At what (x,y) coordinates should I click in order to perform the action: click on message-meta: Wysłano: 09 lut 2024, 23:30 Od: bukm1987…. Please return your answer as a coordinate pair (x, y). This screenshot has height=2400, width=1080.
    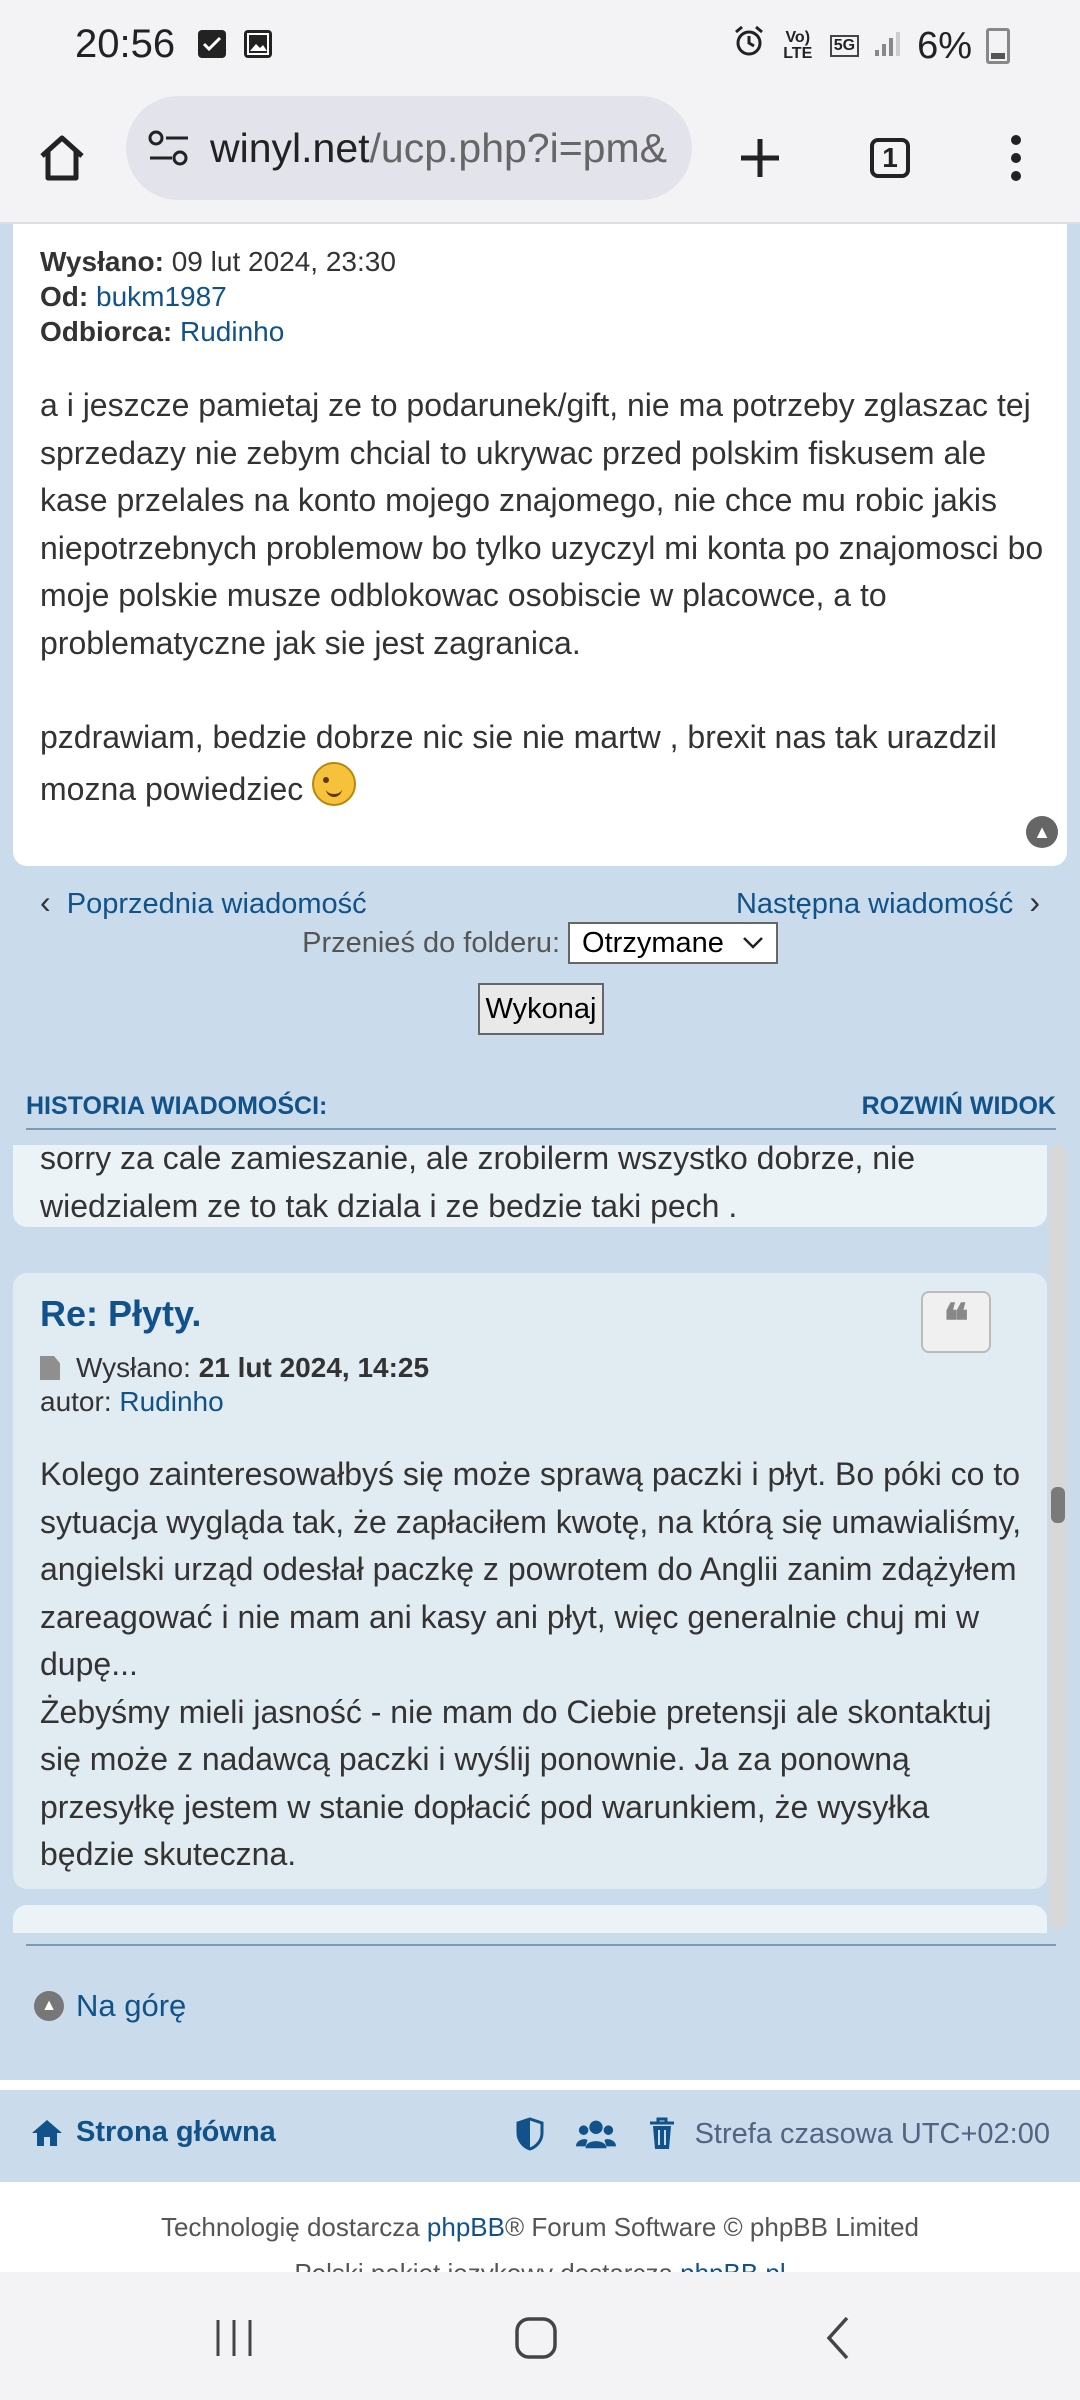
    Looking at the image, I should click on (218, 296).